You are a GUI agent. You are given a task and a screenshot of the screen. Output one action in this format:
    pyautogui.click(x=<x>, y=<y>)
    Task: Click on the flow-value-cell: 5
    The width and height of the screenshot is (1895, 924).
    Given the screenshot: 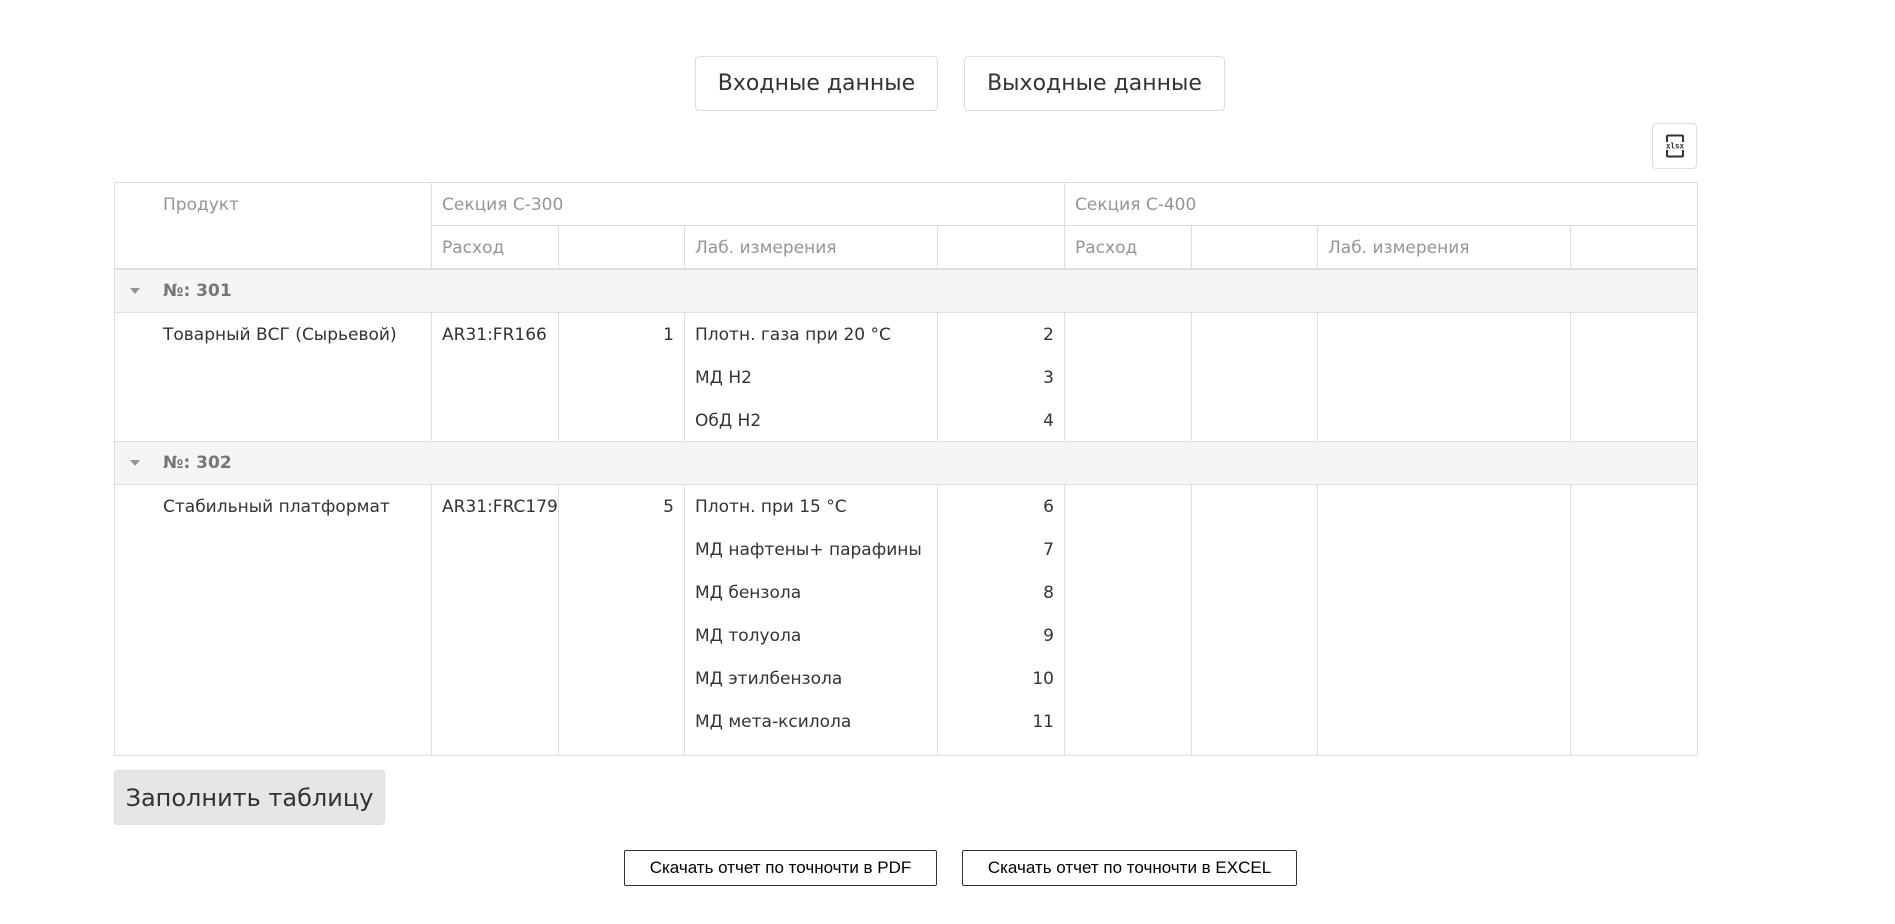 What is the action you would take?
    pyautogui.click(x=616, y=507)
    